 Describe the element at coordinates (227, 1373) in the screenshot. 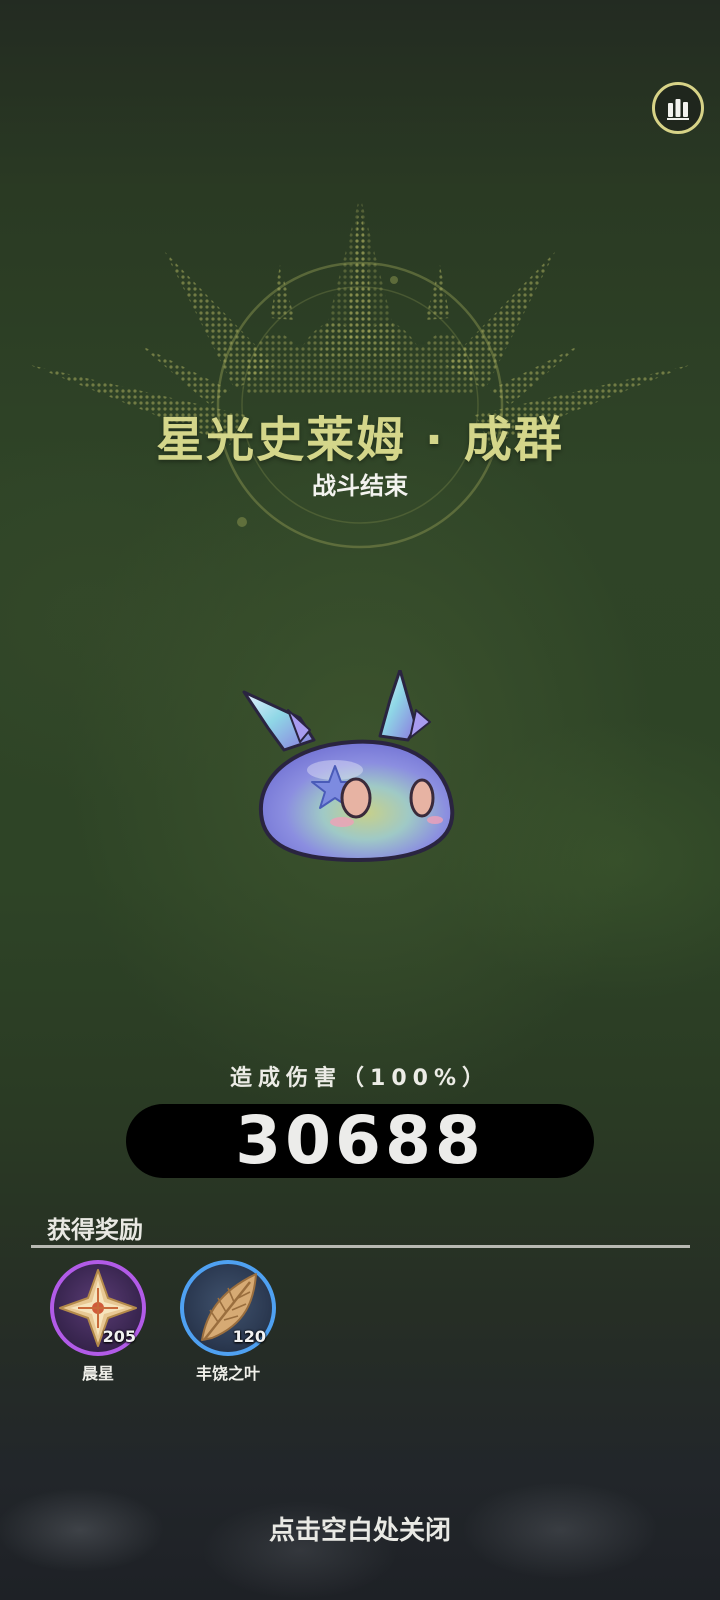

I see `reward-name: 丰饶之叶` at that location.